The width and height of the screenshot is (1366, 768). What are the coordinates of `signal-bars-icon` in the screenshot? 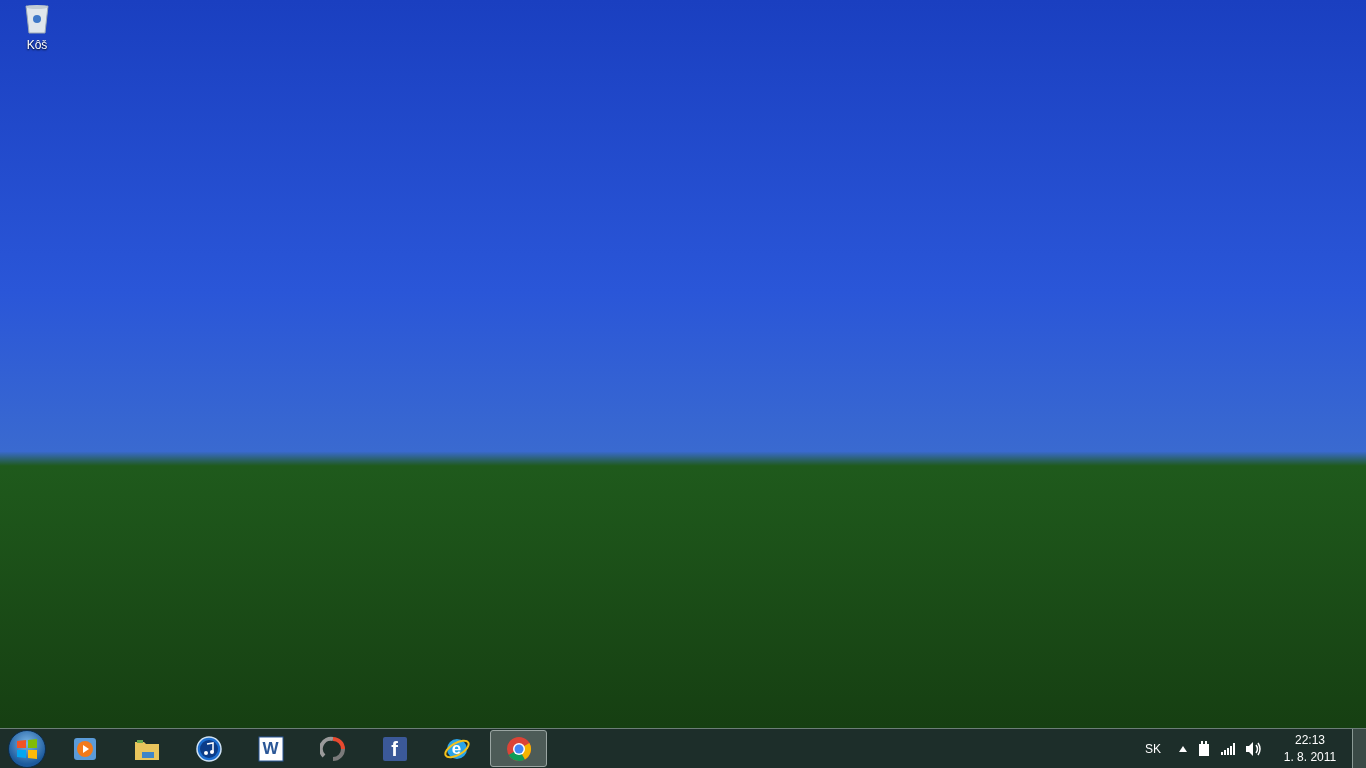 It's located at (1228, 748).